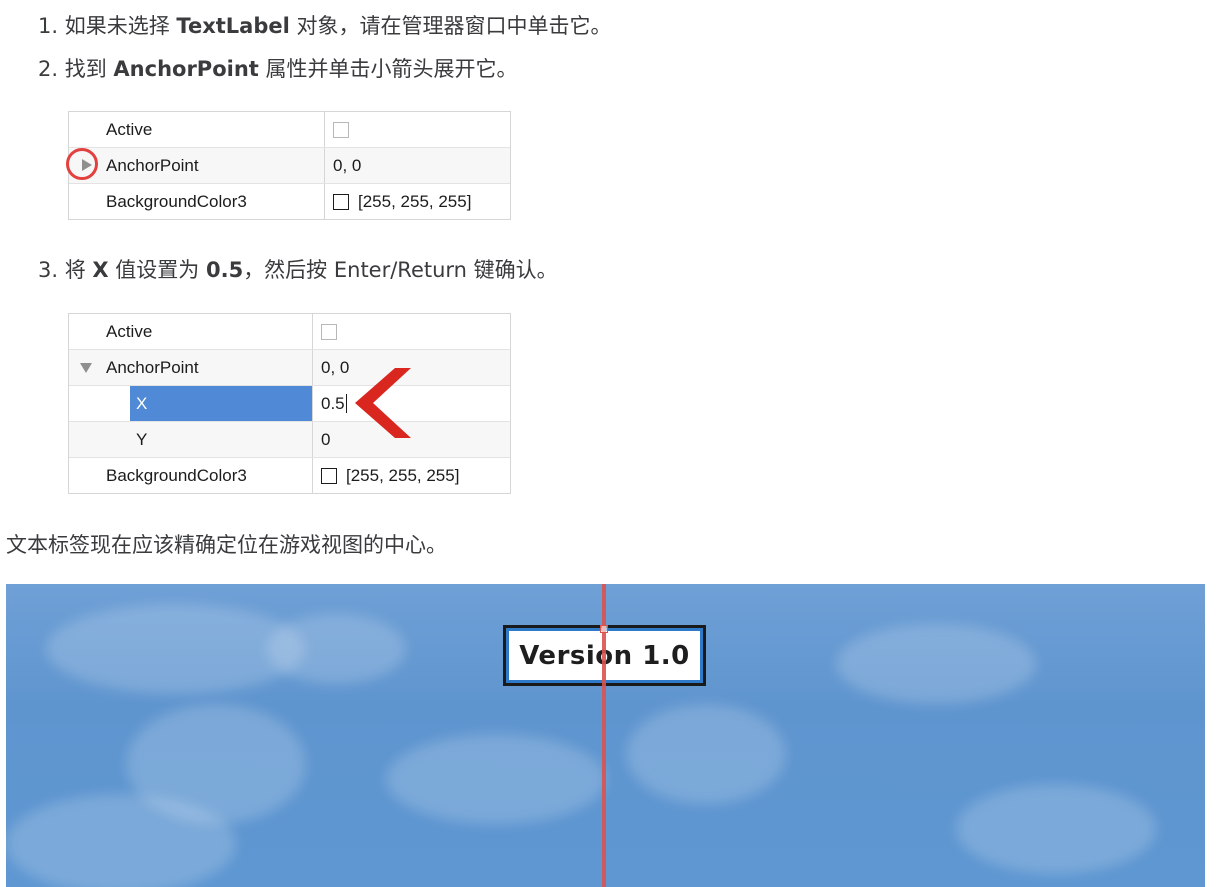 The image size is (1225, 887). I want to click on property-name-cell: Y, so click(191, 439).